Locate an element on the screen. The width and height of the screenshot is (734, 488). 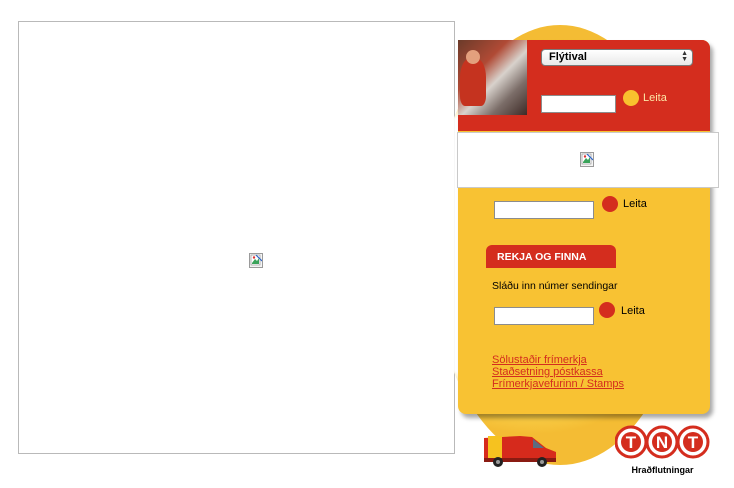
tnt-logo: T N T Hraðflutningar is located at coordinates (662, 449).